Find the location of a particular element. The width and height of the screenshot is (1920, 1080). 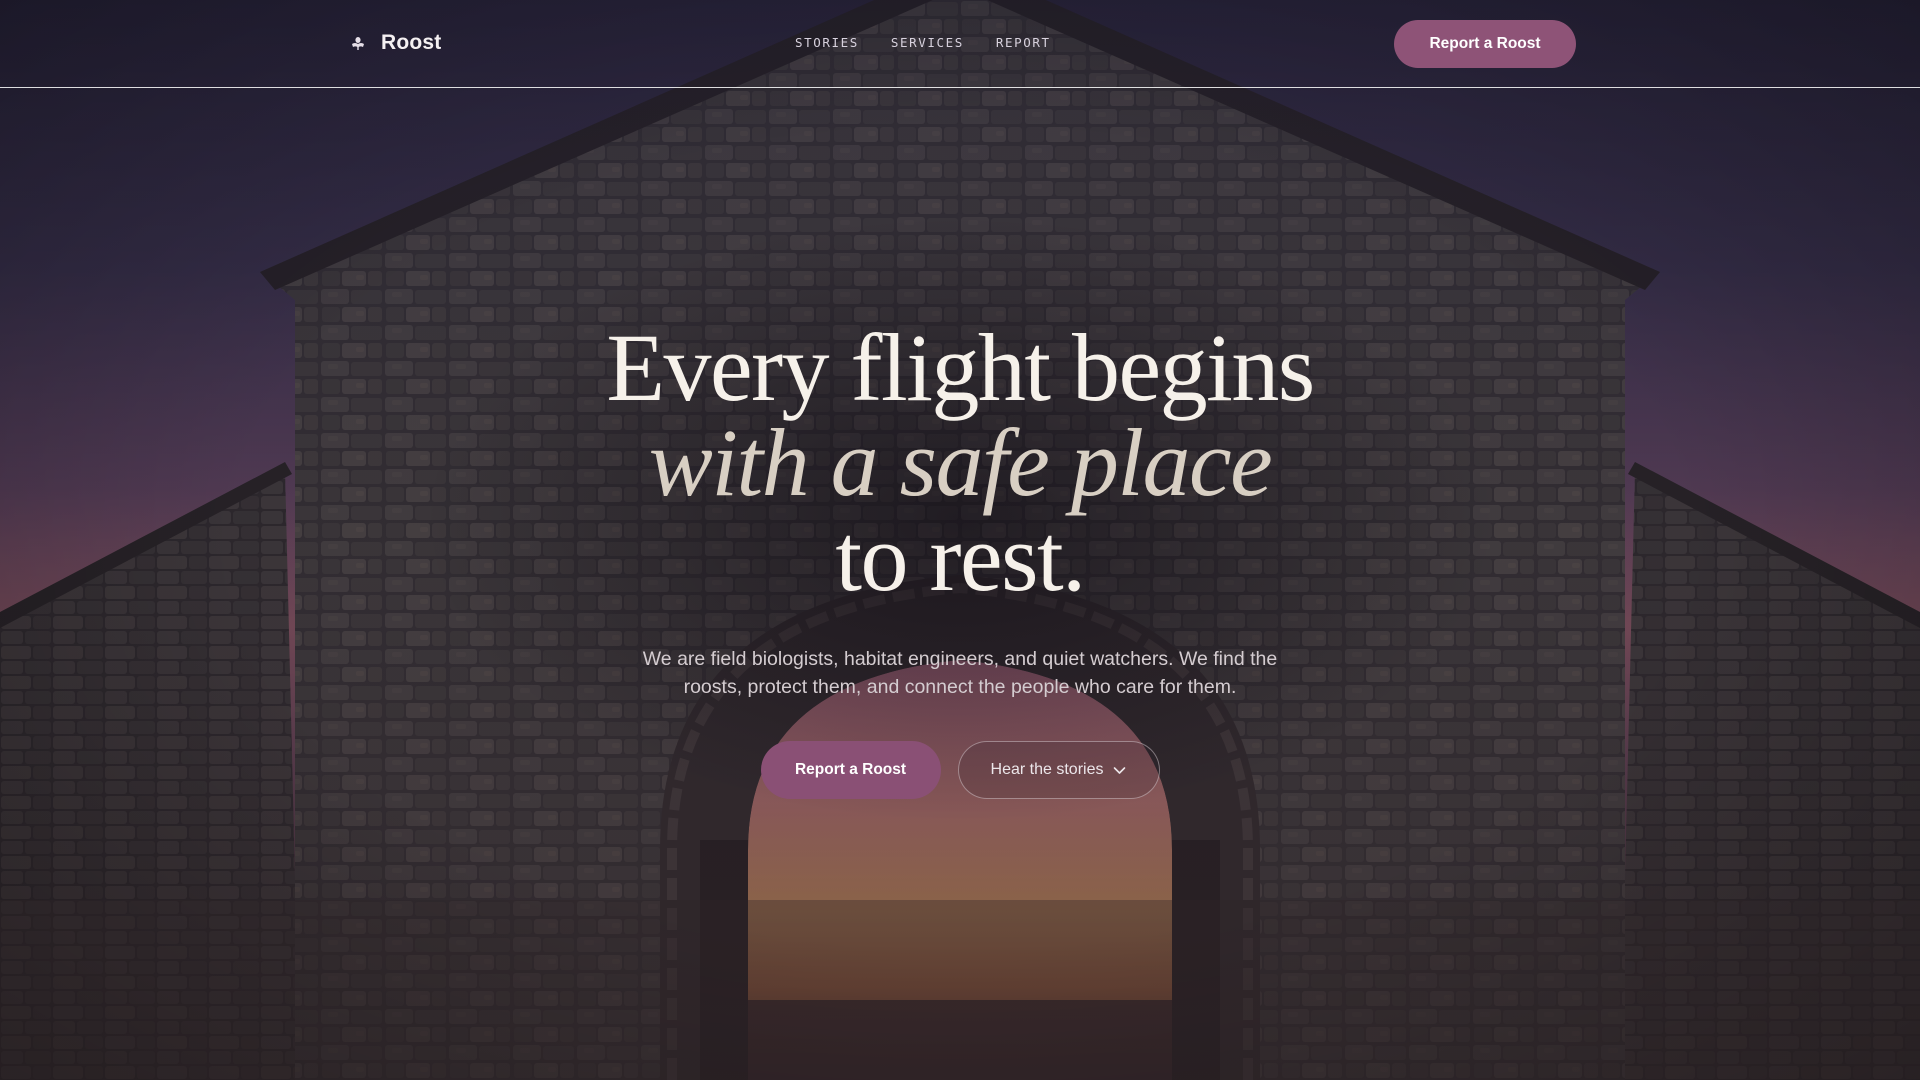

headline-line-3: to rest. is located at coordinates (960, 557).